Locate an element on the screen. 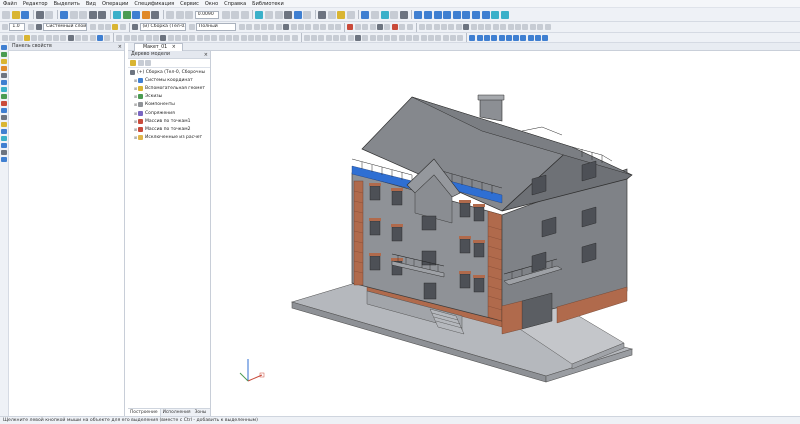 The image size is (800, 424). op-38-icon is located at coordinates (279, 37).